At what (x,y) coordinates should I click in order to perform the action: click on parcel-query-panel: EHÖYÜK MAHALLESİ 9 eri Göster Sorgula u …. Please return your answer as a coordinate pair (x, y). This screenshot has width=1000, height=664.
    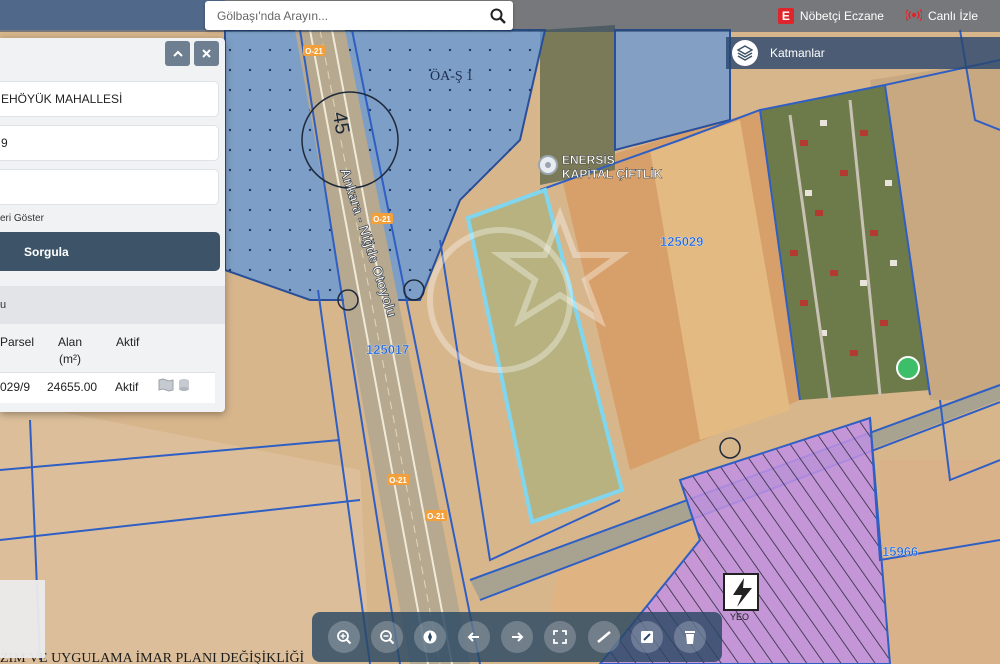
    Looking at the image, I should click on (112, 225).